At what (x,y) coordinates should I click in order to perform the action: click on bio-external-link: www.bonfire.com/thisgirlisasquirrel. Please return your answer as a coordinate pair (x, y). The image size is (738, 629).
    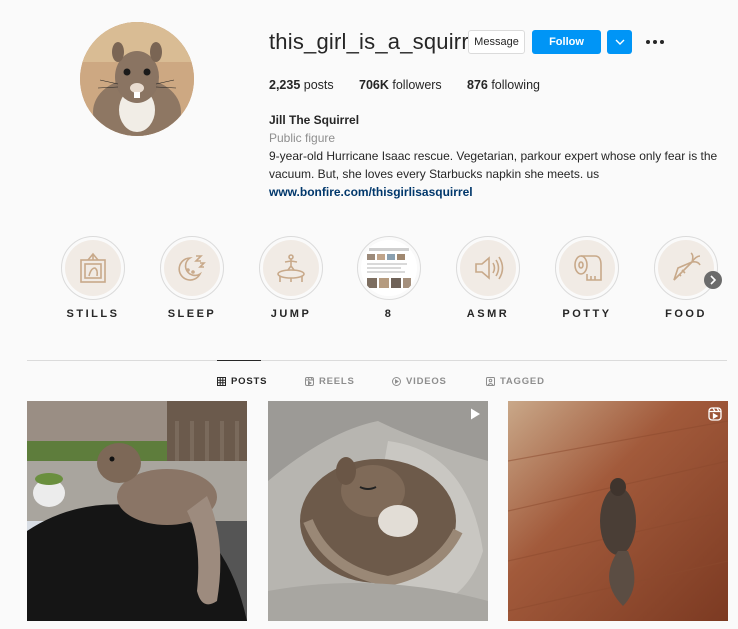
    Looking at the image, I should click on (494, 192).